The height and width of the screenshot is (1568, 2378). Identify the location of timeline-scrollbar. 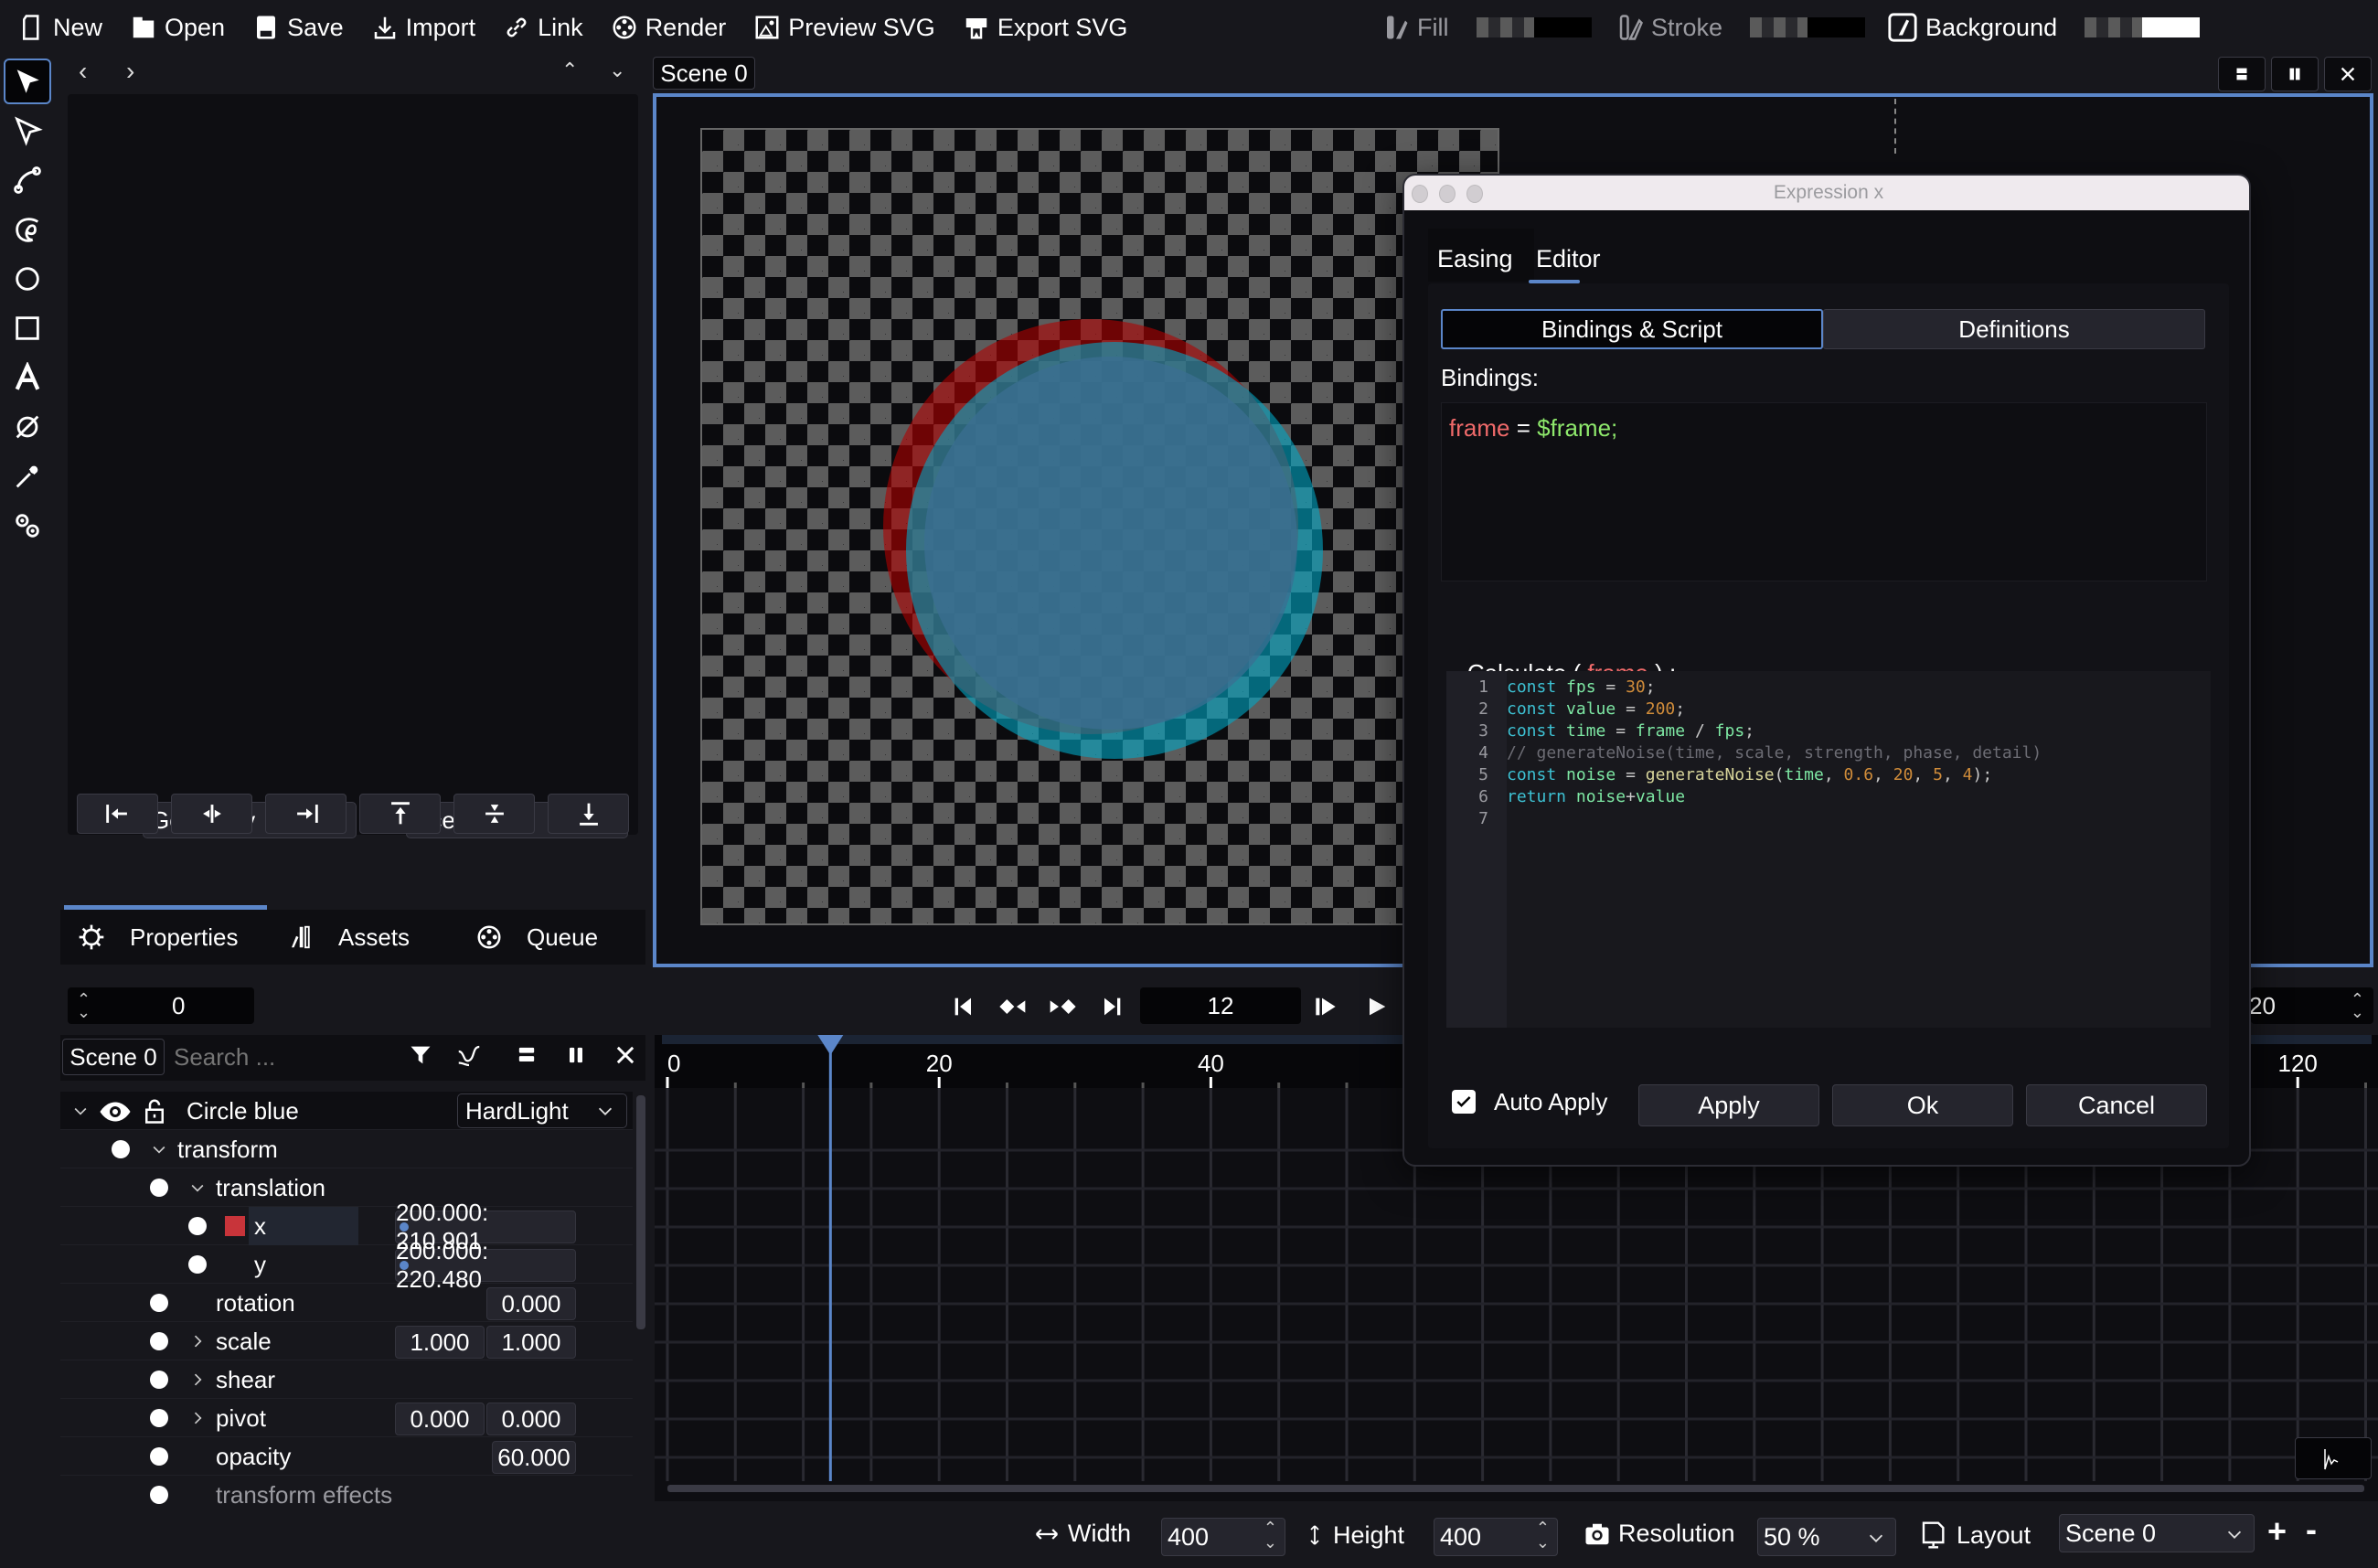
(1515, 1488).